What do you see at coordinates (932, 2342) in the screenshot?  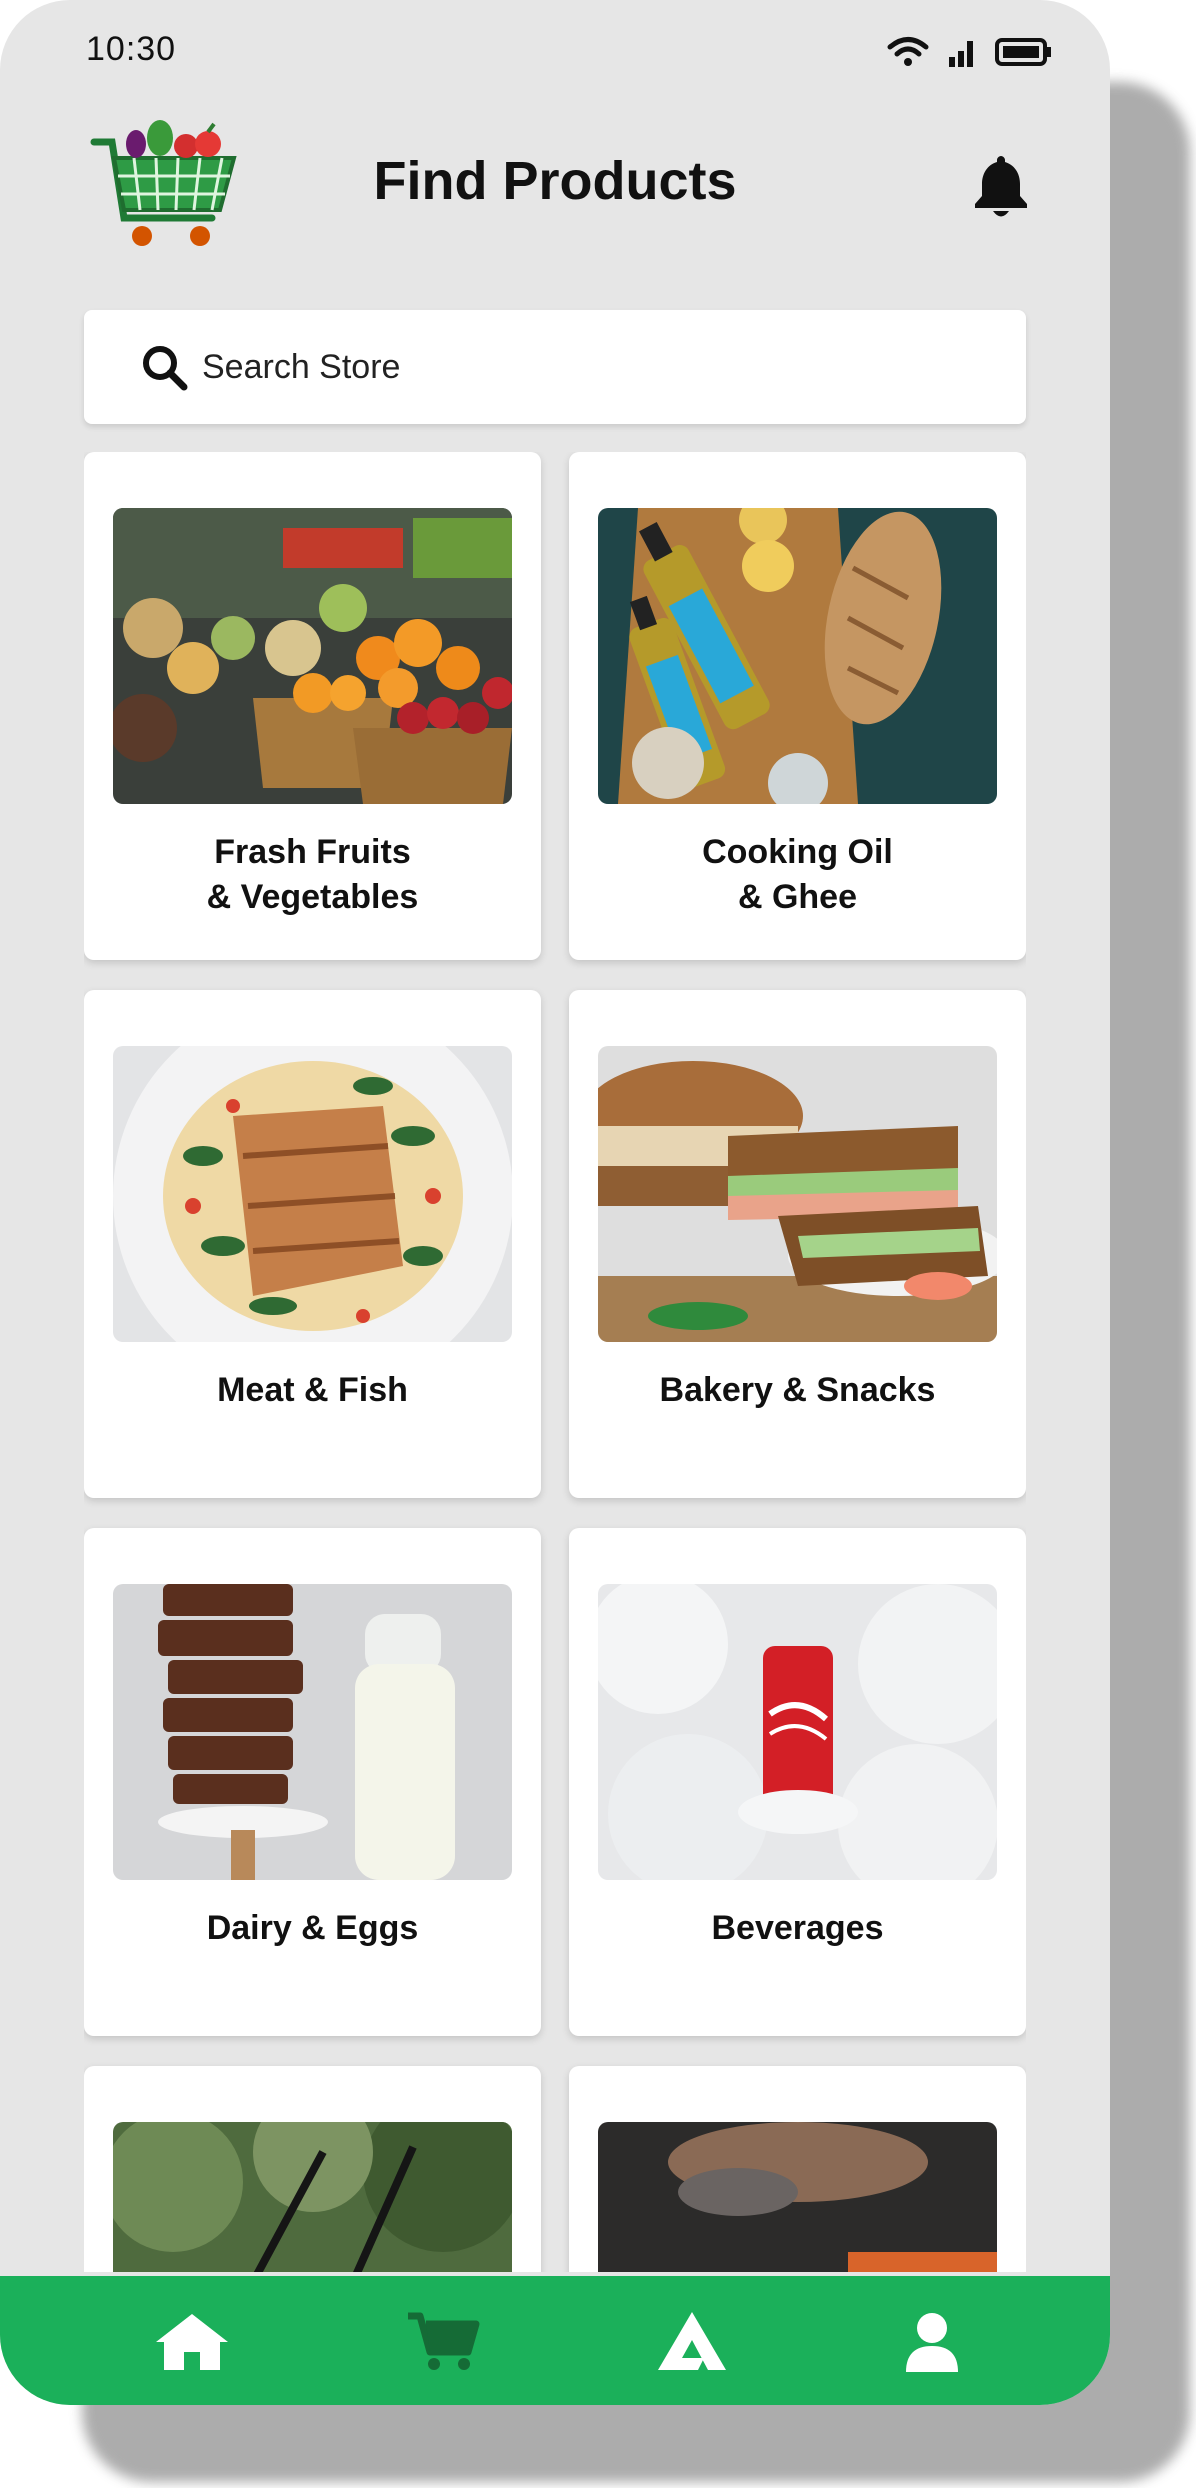 I see `user-icon` at bounding box center [932, 2342].